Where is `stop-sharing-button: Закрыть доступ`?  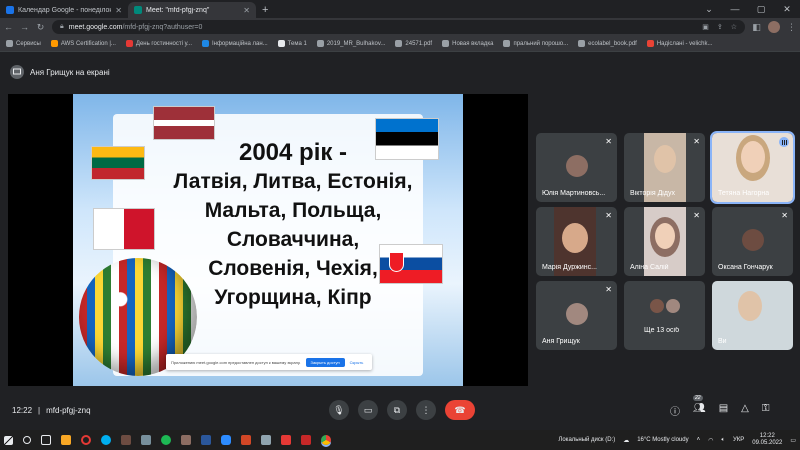 stop-sharing-button: Закрыть доступ is located at coordinates (325, 362).